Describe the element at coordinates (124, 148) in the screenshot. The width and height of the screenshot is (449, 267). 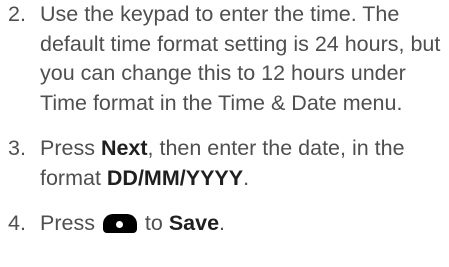
I see `next-label: Next` at that location.